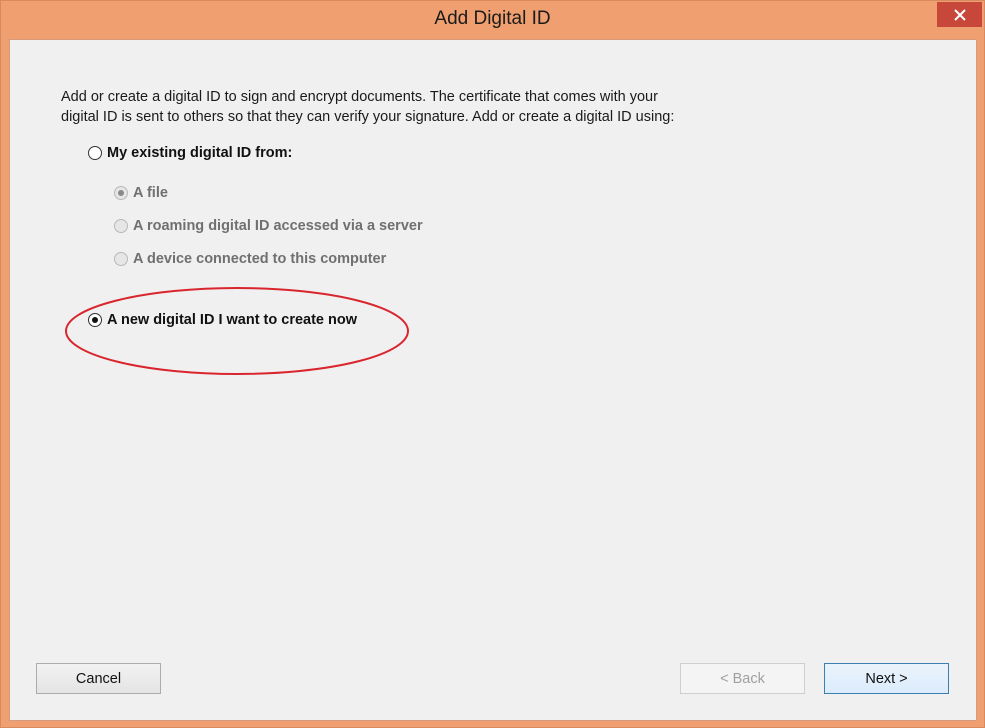 Image resolution: width=985 pixels, height=728 pixels. I want to click on close-button, so click(959, 14).